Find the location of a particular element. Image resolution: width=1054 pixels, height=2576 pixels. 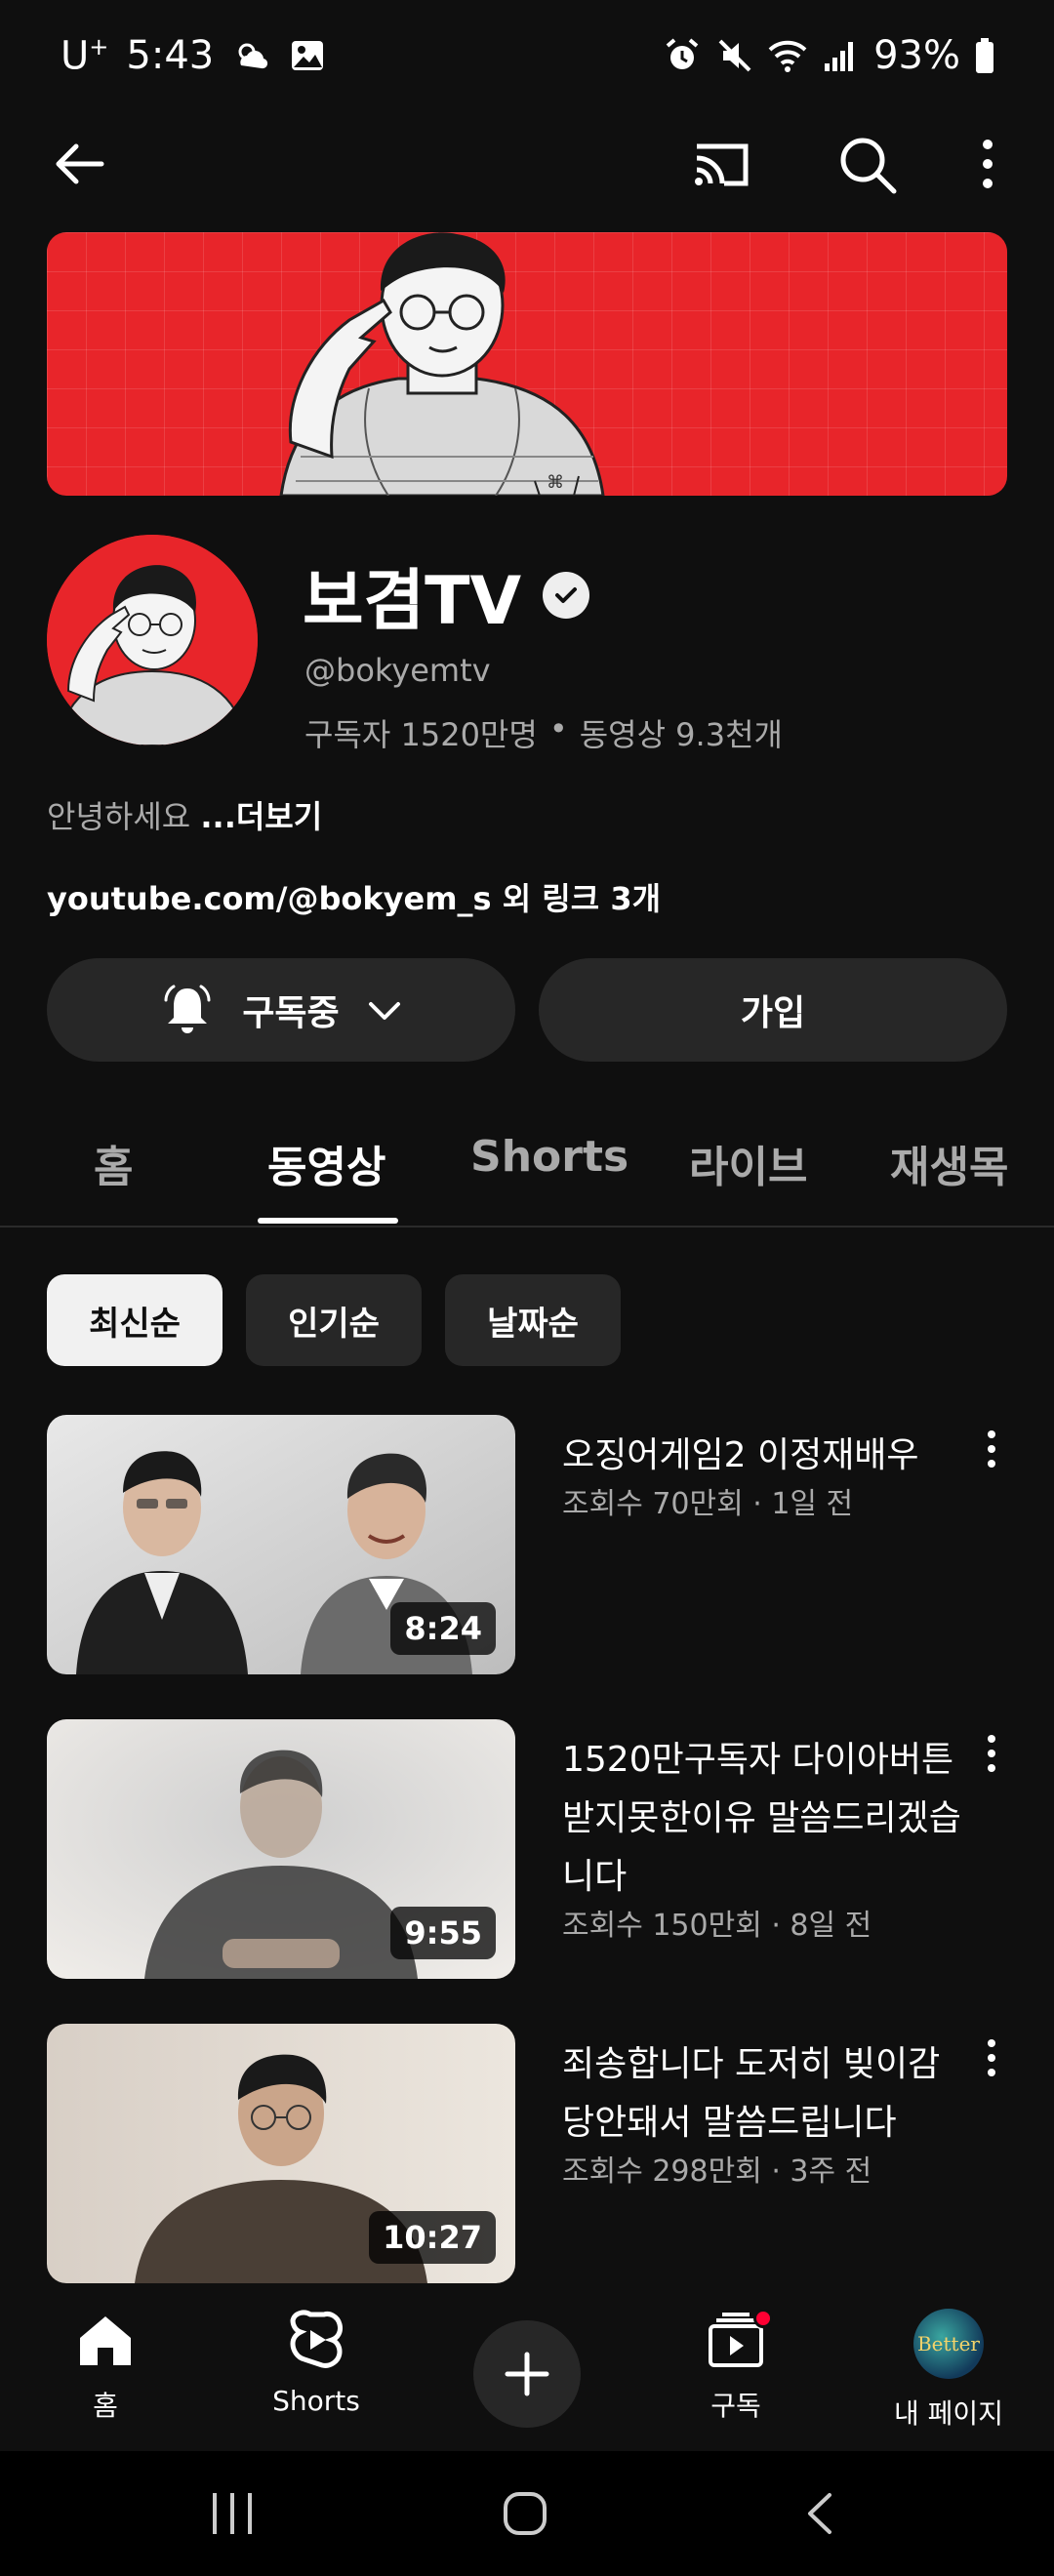

recent-apps-button is located at coordinates (232, 2513).